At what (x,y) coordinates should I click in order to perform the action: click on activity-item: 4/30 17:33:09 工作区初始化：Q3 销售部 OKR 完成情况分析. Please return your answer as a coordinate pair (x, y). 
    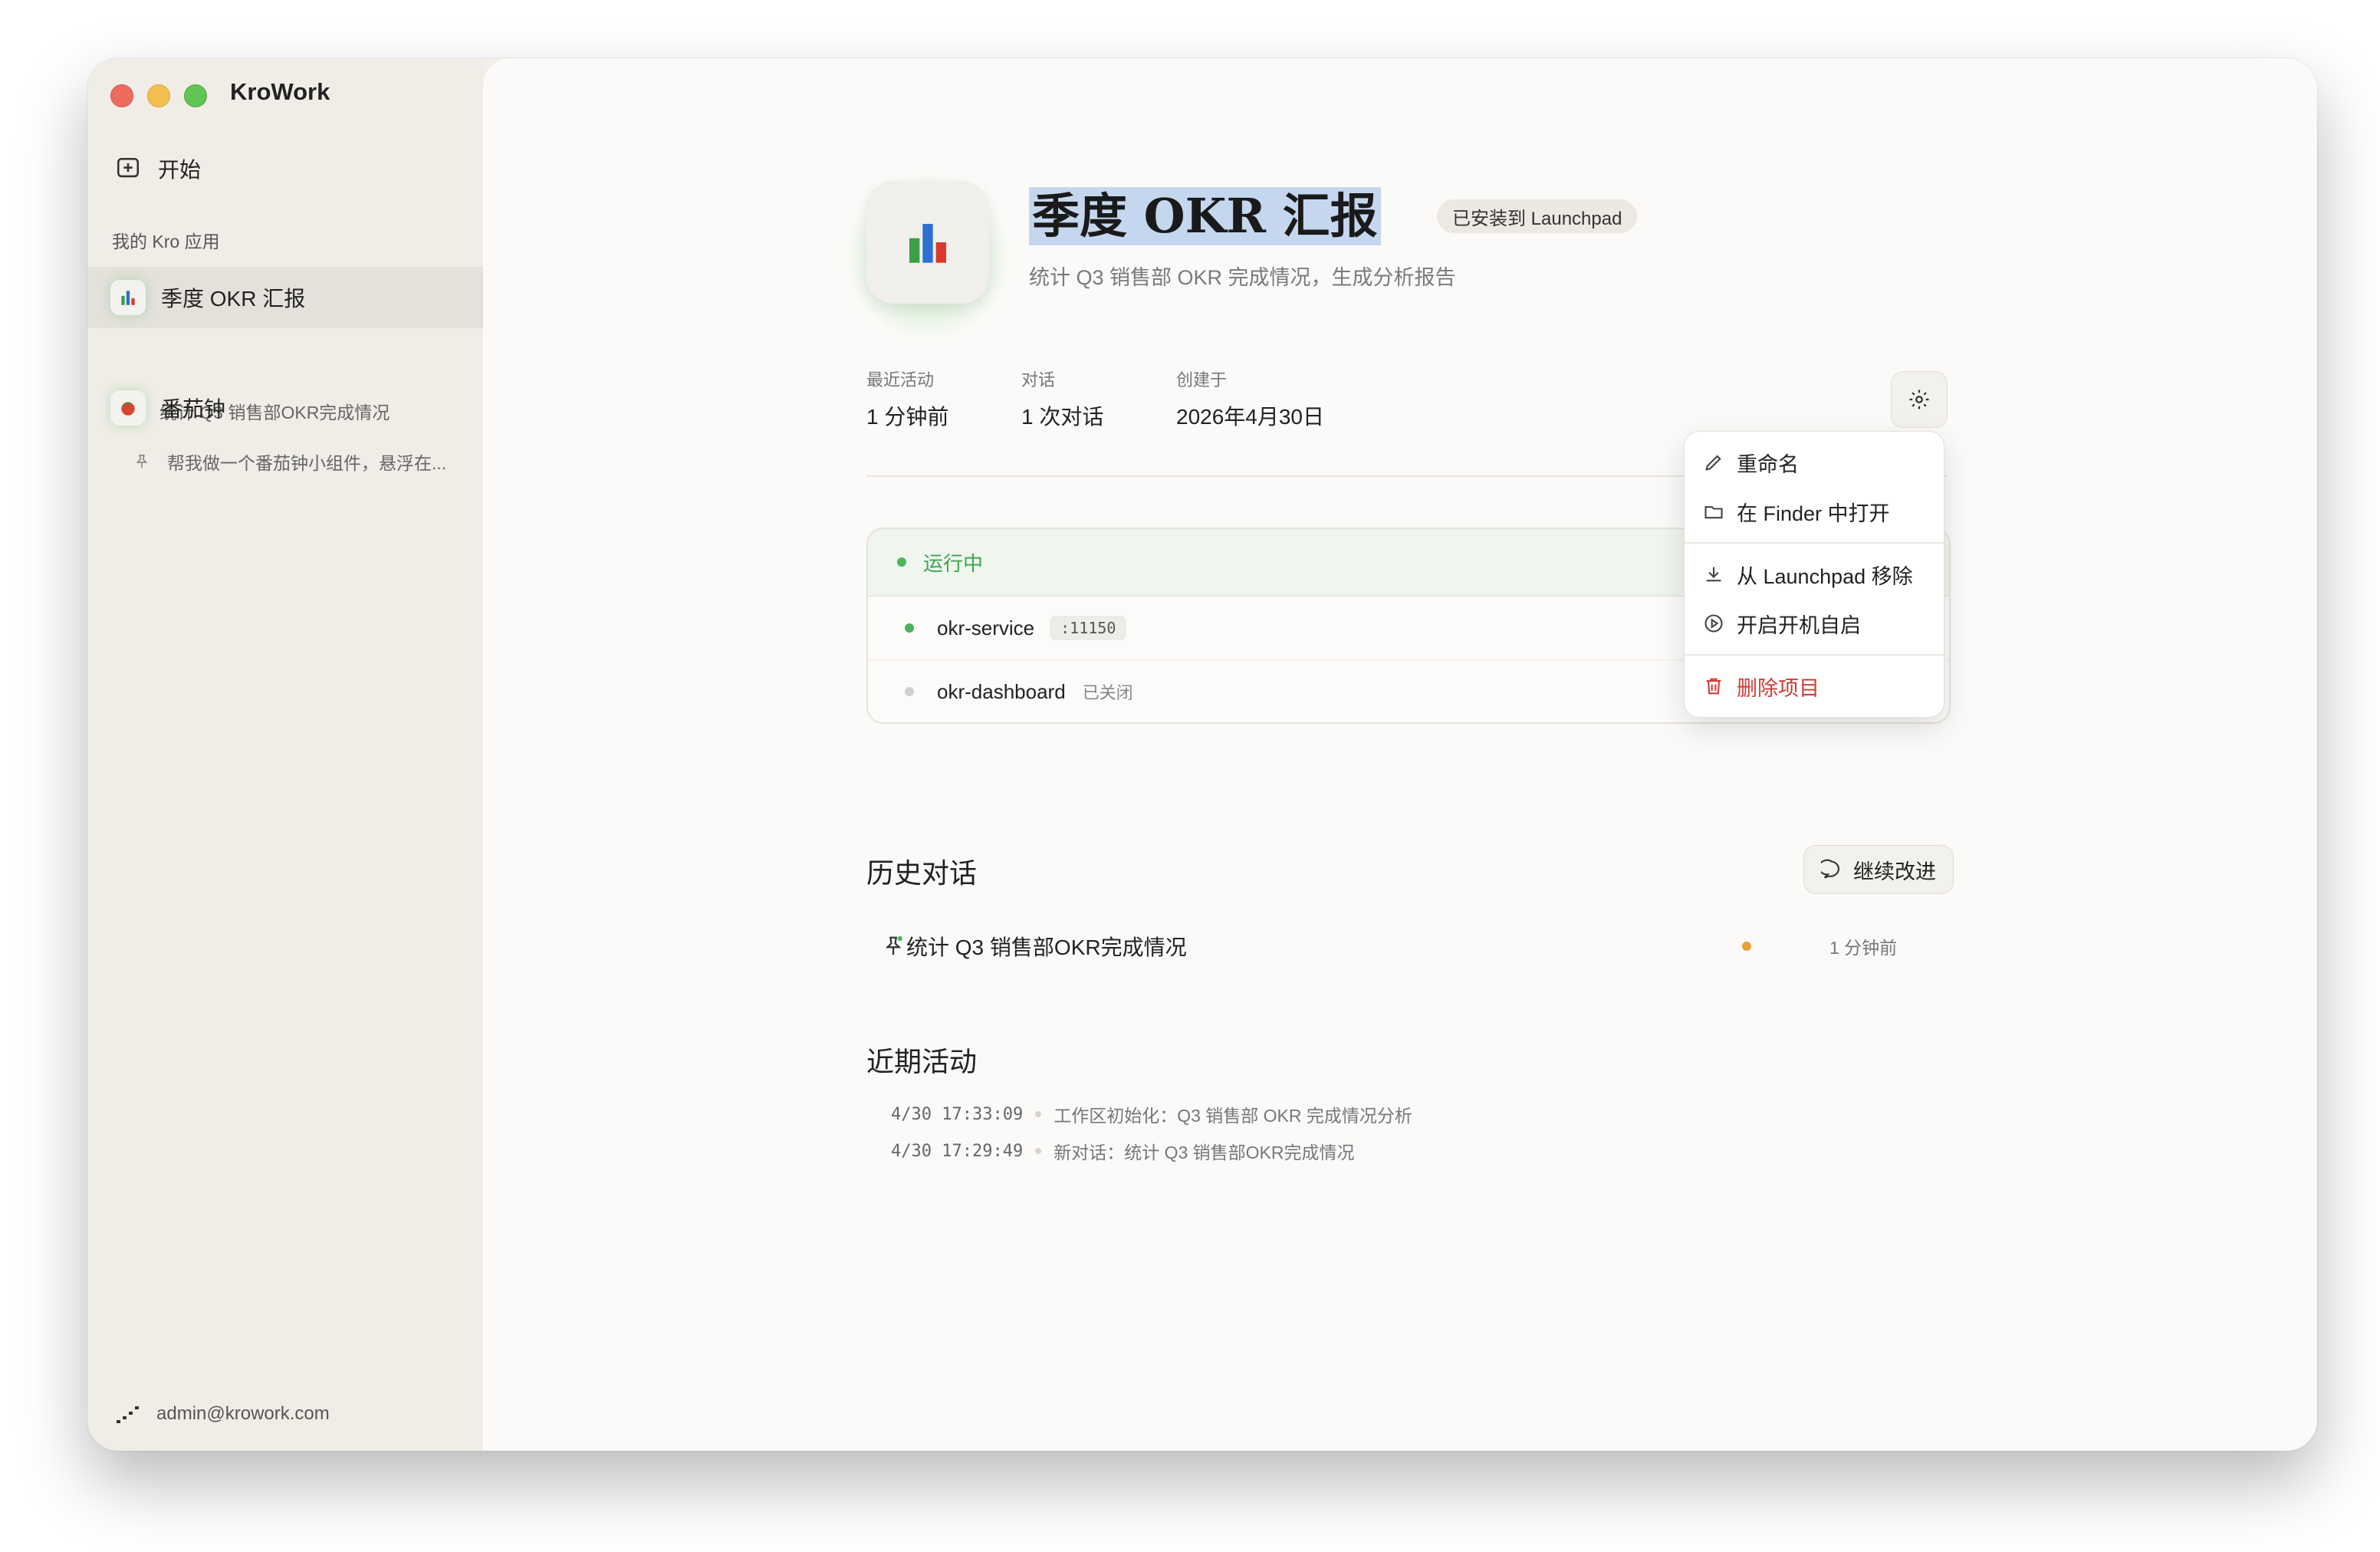
    Looking at the image, I should click on (1151, 1114).